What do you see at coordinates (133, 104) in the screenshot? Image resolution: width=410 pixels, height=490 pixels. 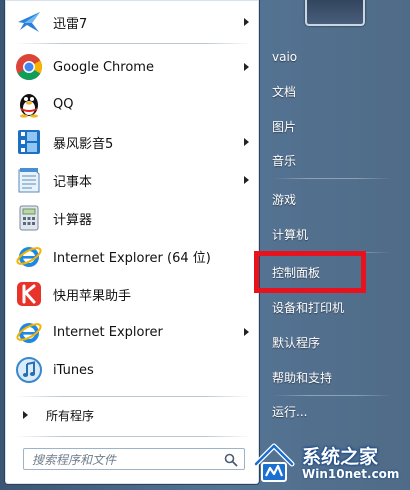 I see `program-item-qq: QQ` at bounding box center [133, 104].